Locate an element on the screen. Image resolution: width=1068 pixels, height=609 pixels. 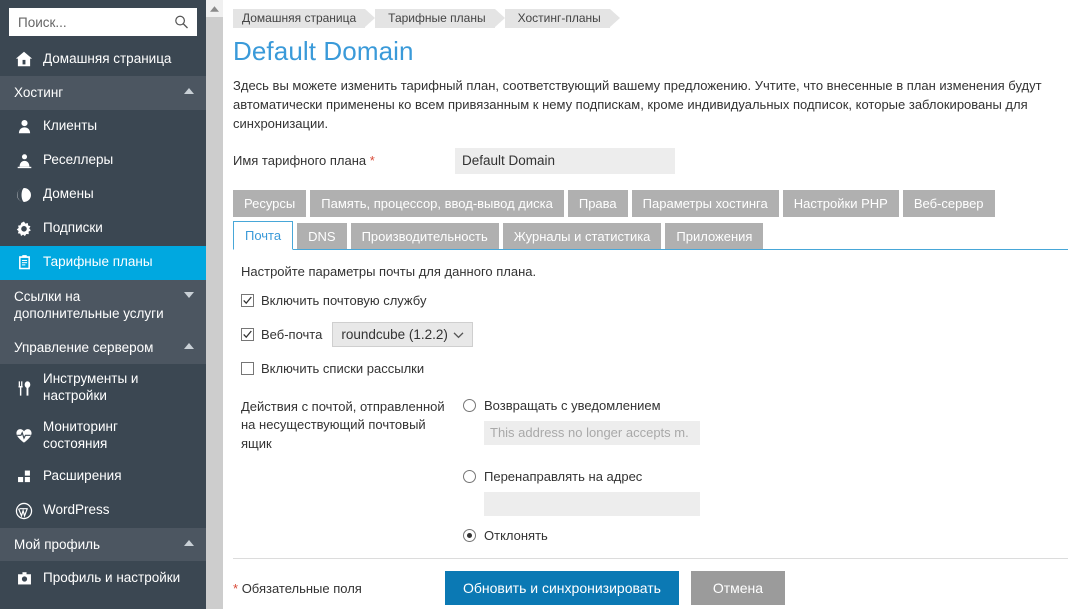
plan-name-label-text: Имя тарифного плана is located at coordinates (300, 161).